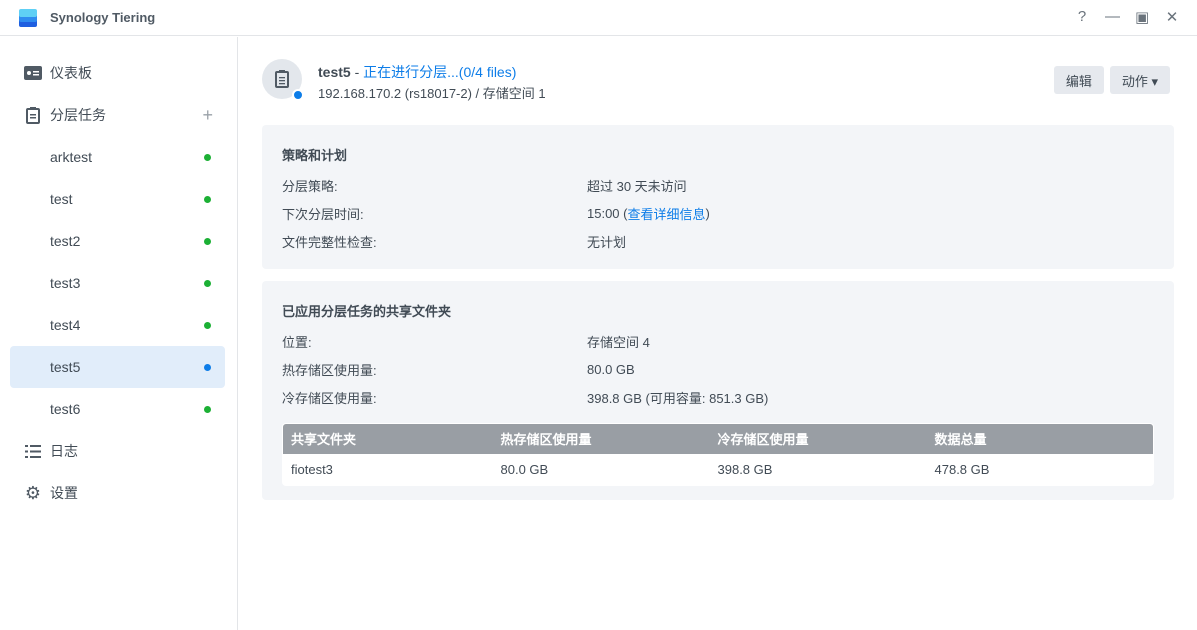 This screenshot has height=630, width=1197. What do you see at coordinates (117, 157) in the screenshot?
I see `sidebar-task-arktest: arktest` at bounding box center [117, 157].